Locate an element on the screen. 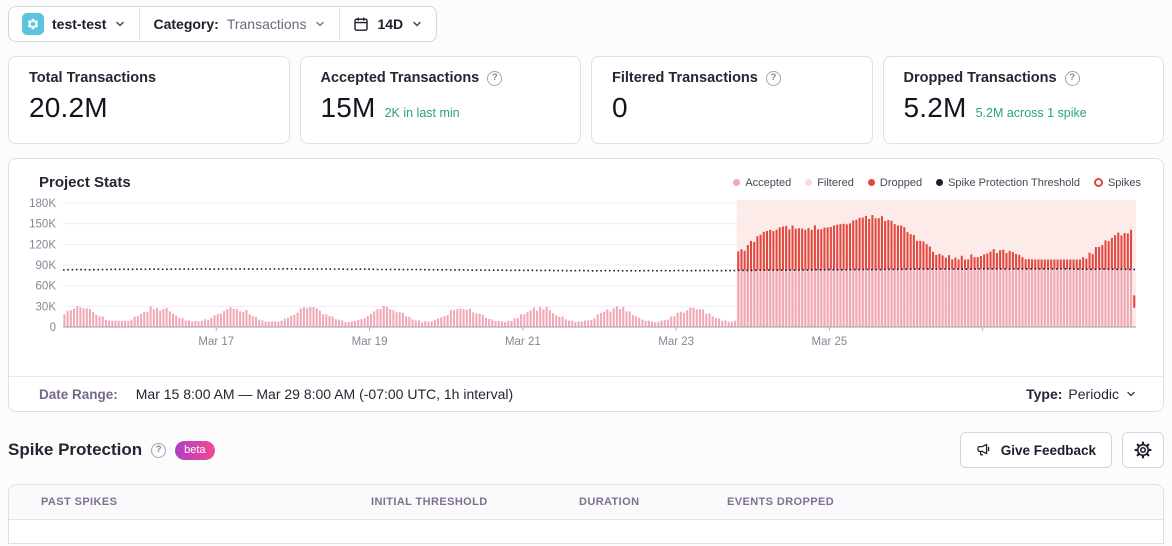  type-selector: Type: Periodic is located at coordinates (1081, 394).